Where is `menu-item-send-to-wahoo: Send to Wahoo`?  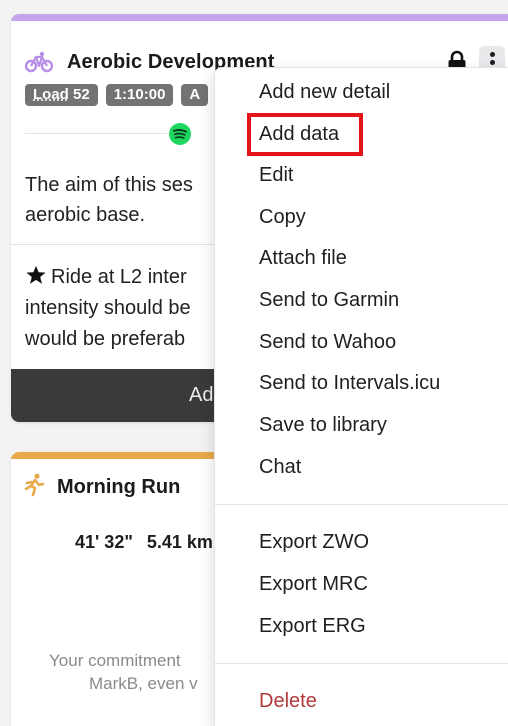
menu-item-send-to-wahoo: Send to Wahoo is located at coordinates (327, 342).